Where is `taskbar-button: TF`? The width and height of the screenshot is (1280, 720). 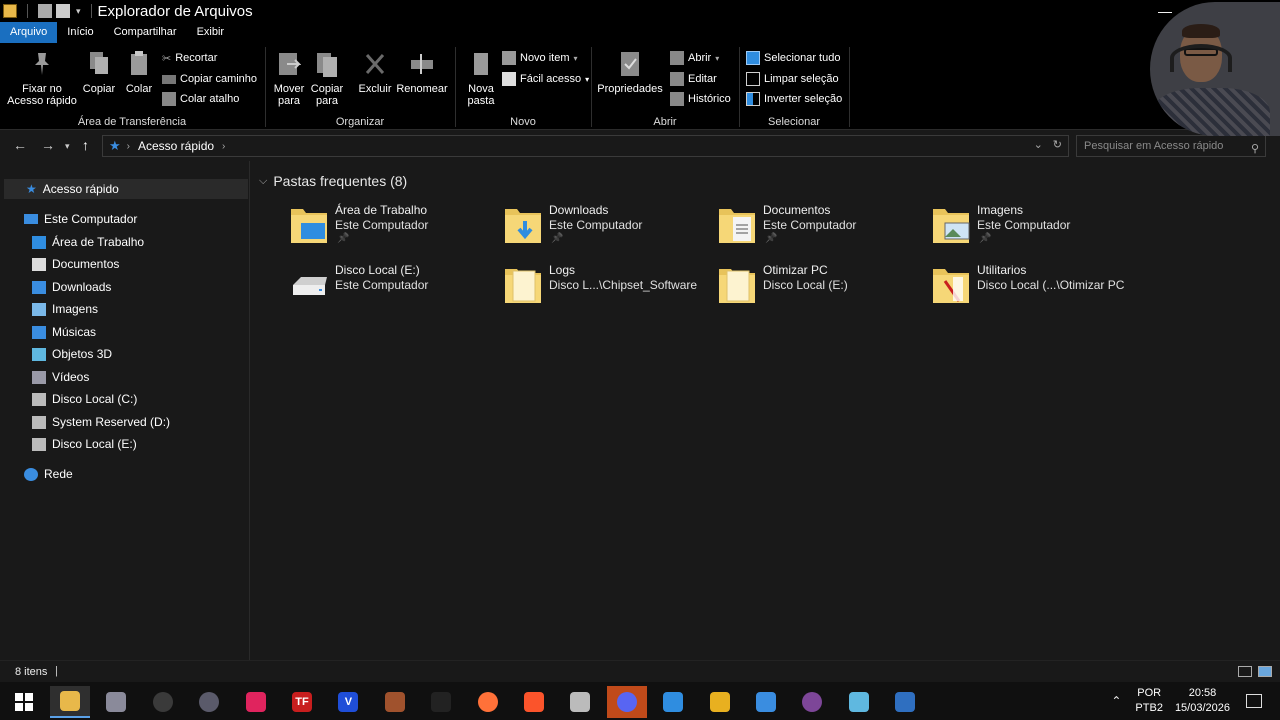 taskbar-button: TF is located at coordinates (302, 702).